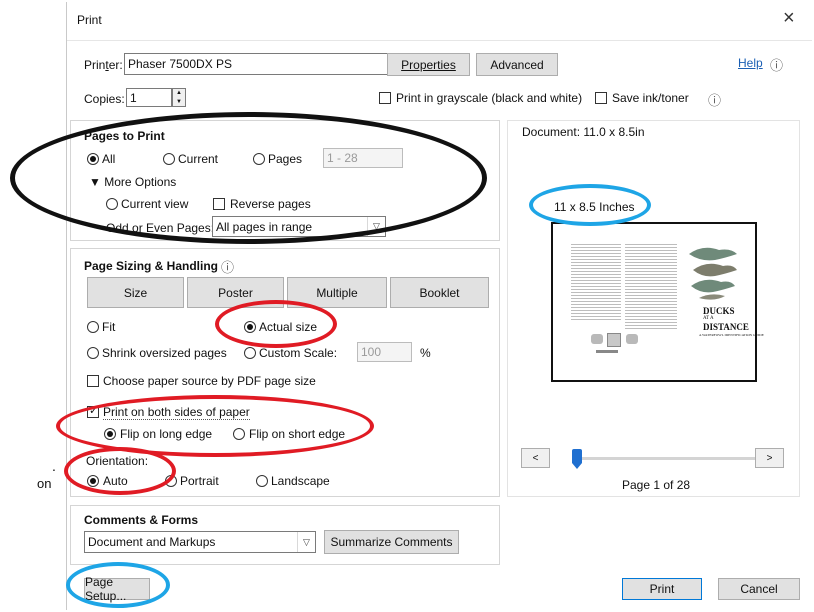  I want to click on fit-label: Fit, so click(109, 327).